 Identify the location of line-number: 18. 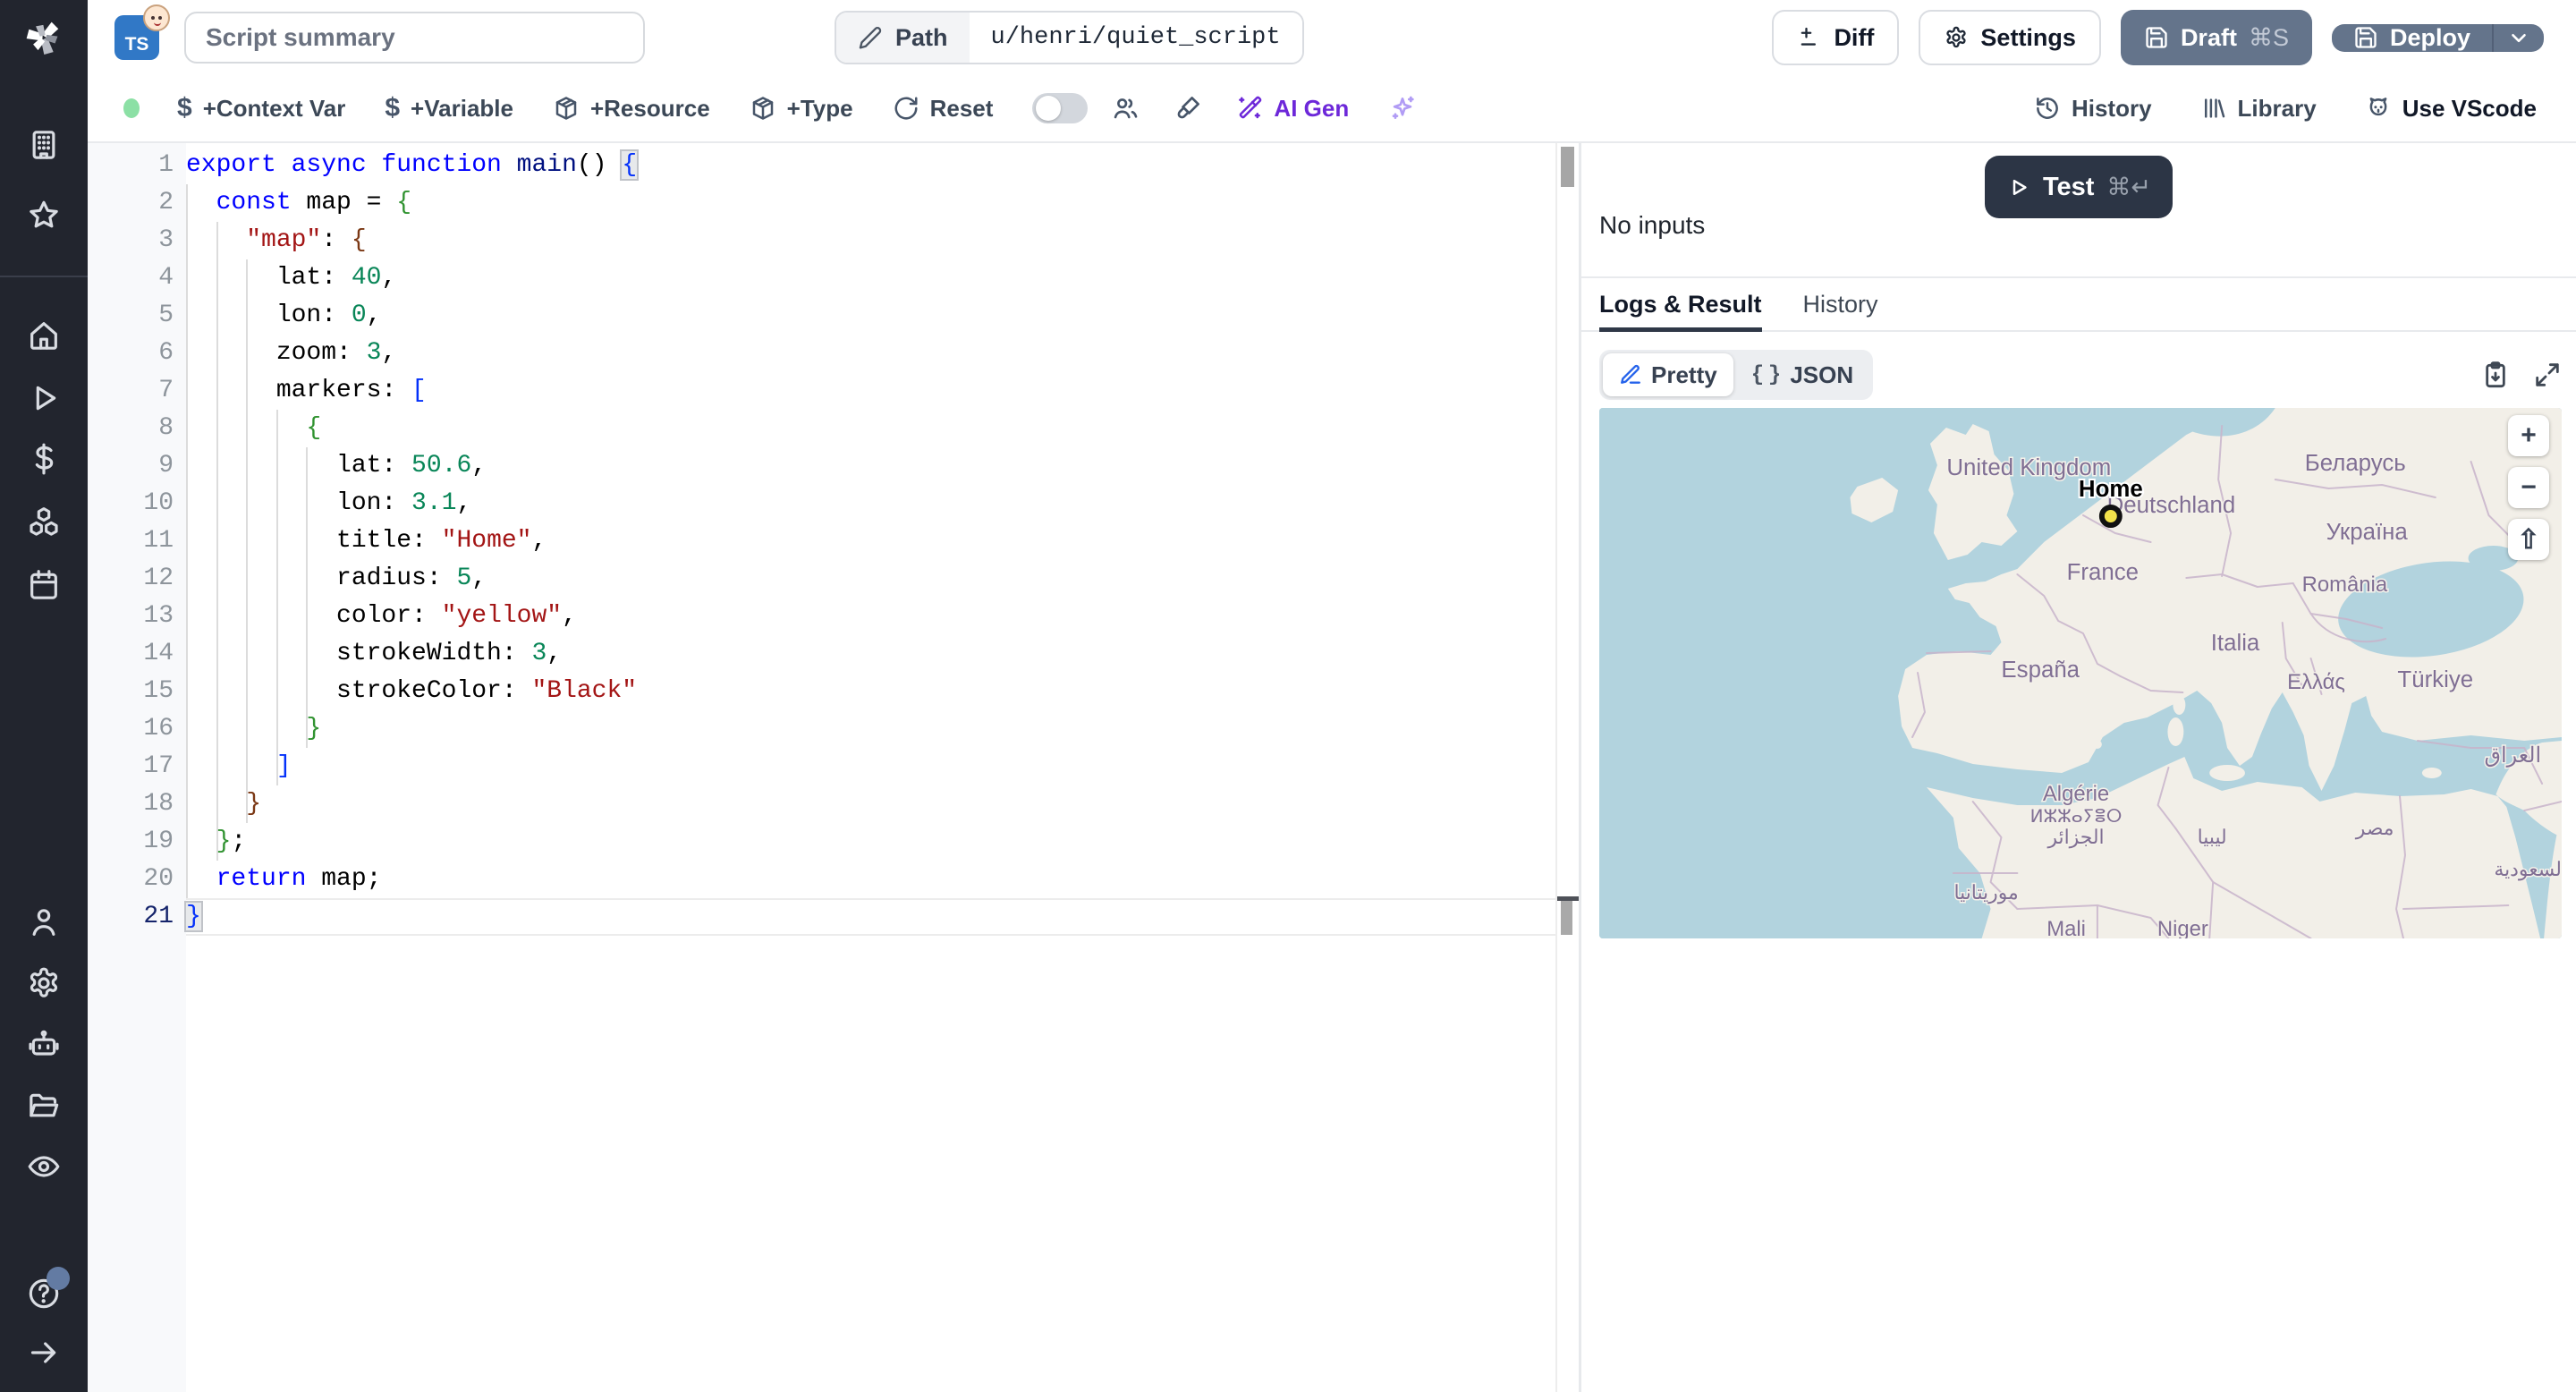
(158, 804).